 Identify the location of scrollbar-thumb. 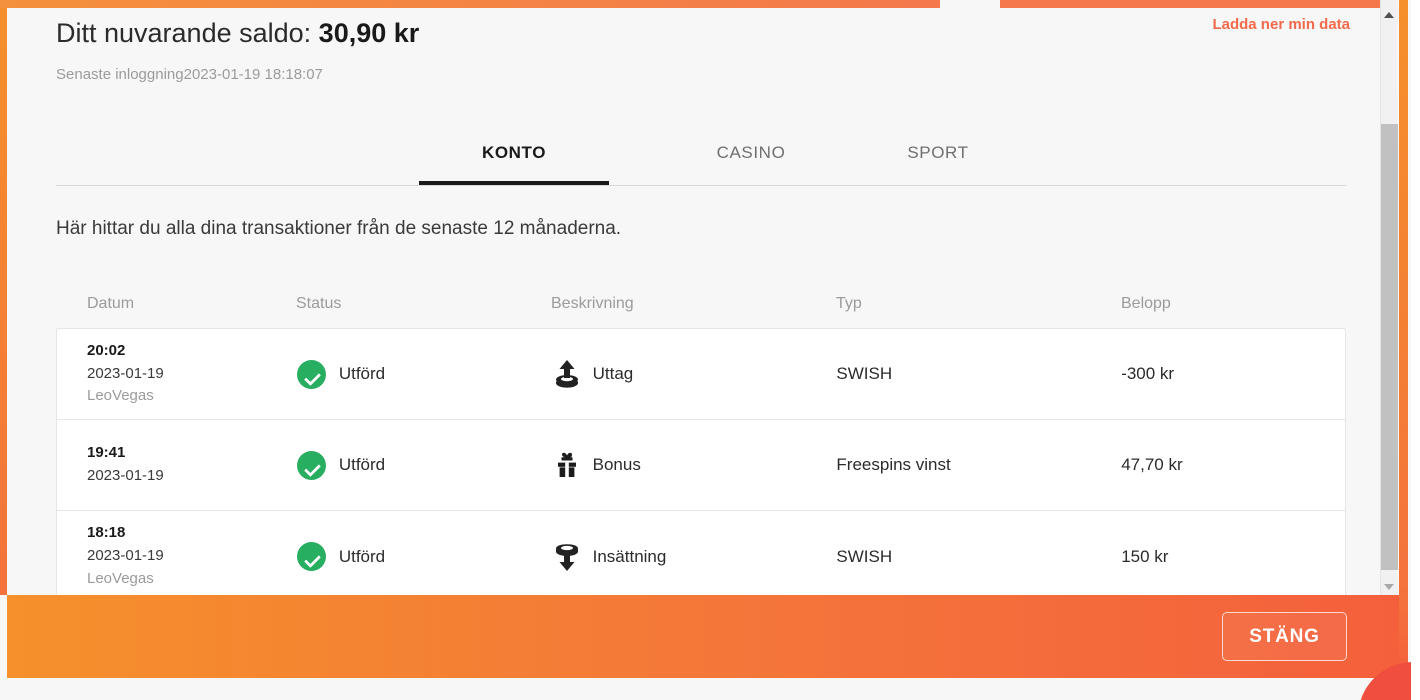
(1389, 347).